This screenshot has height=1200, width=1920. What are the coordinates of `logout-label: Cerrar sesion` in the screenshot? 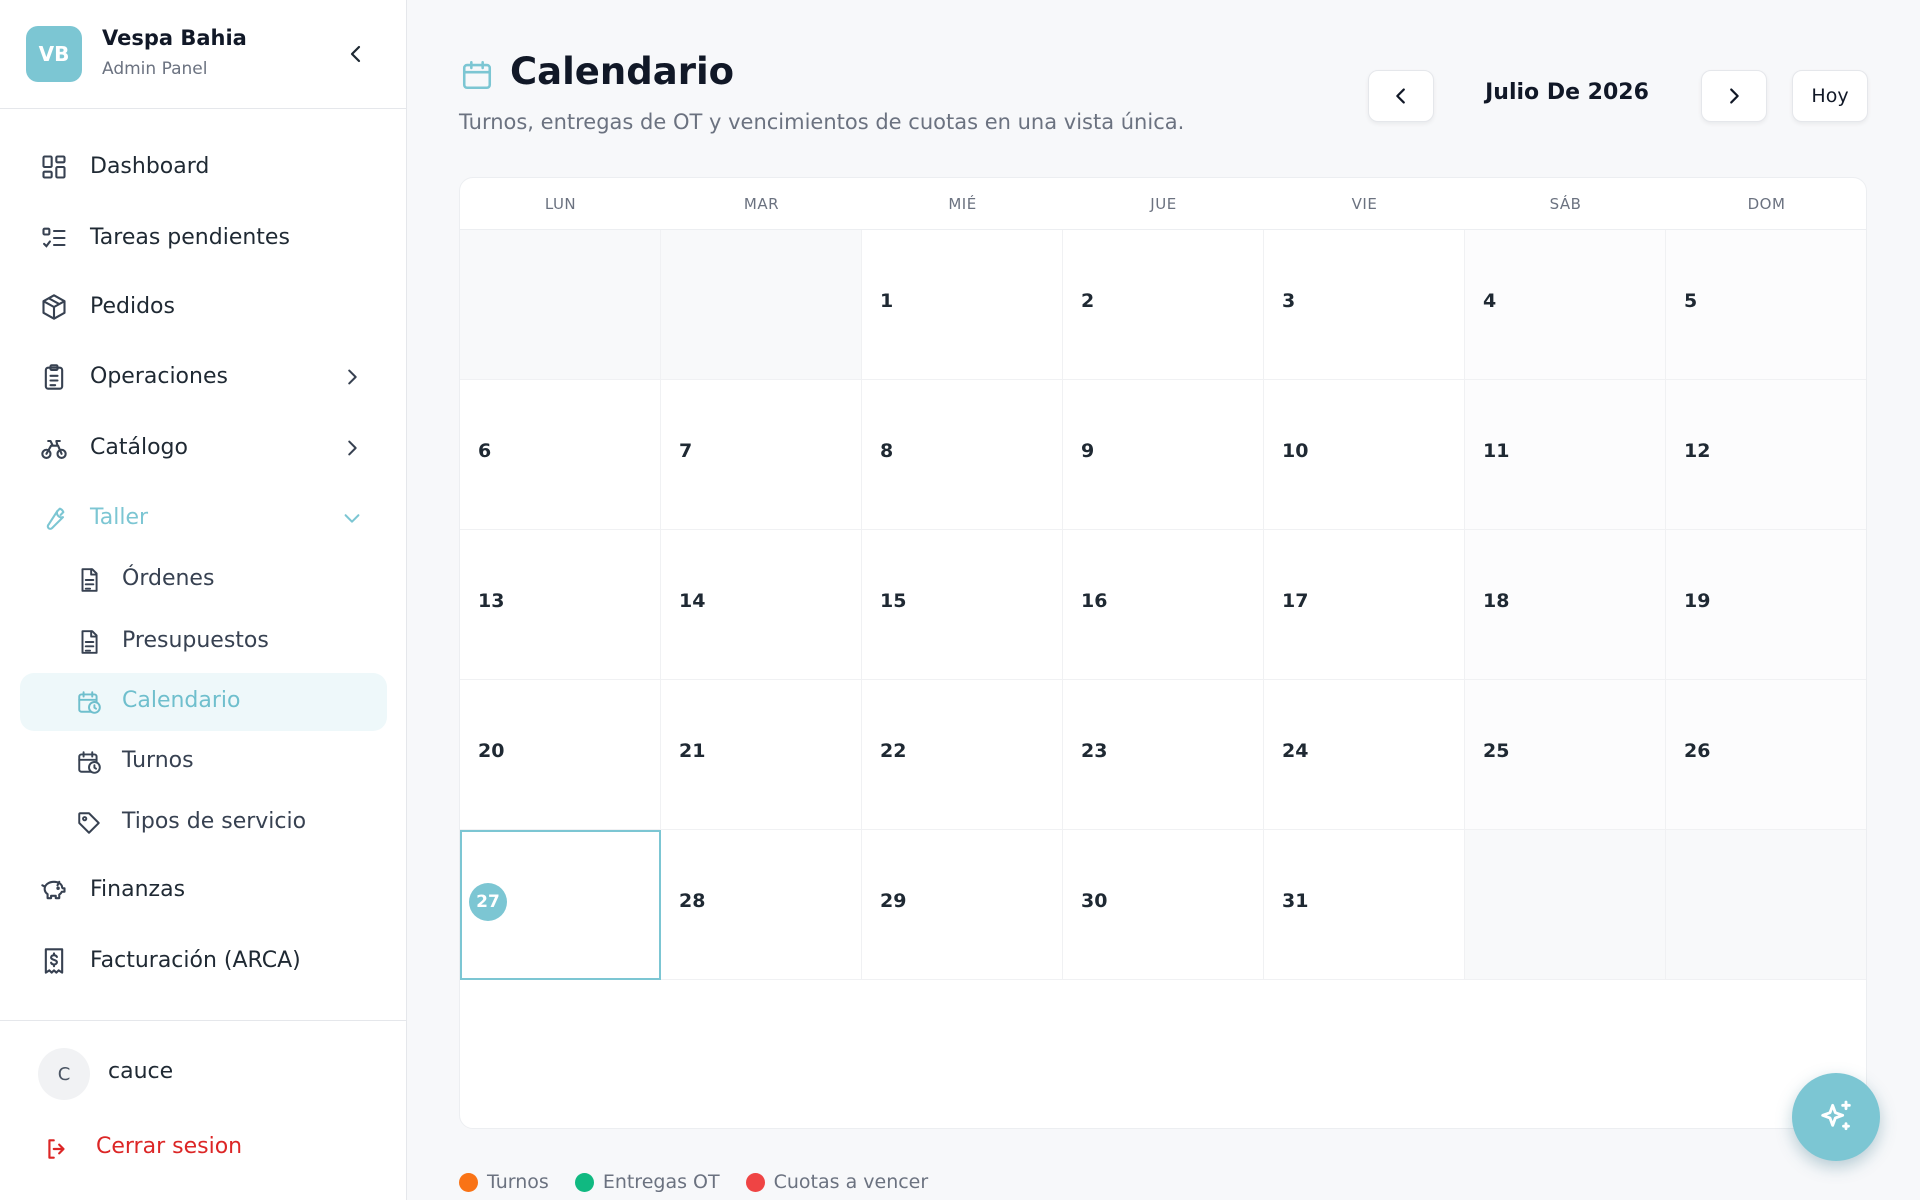 It's located at (169, 1146).